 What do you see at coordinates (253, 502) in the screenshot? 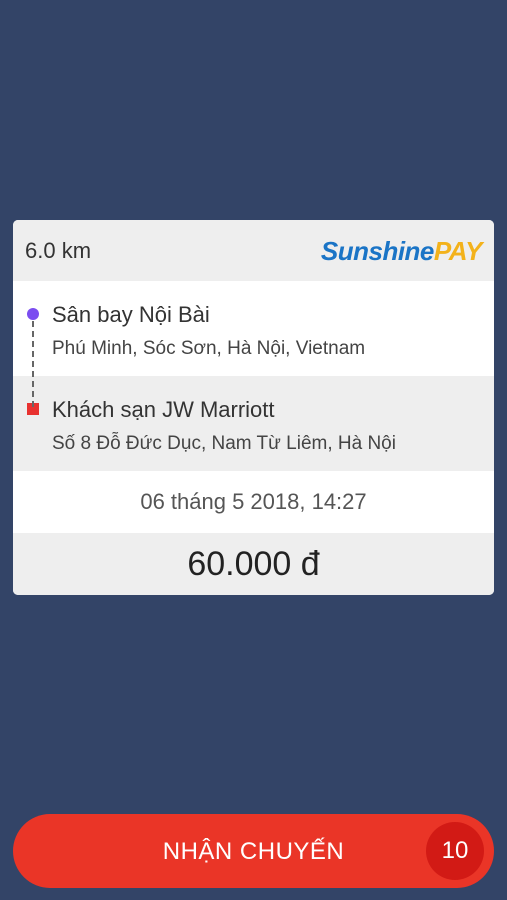
I see `trip-datetime: 06 tháng 5 2018, 14:27` at bounding box center [253, 502].